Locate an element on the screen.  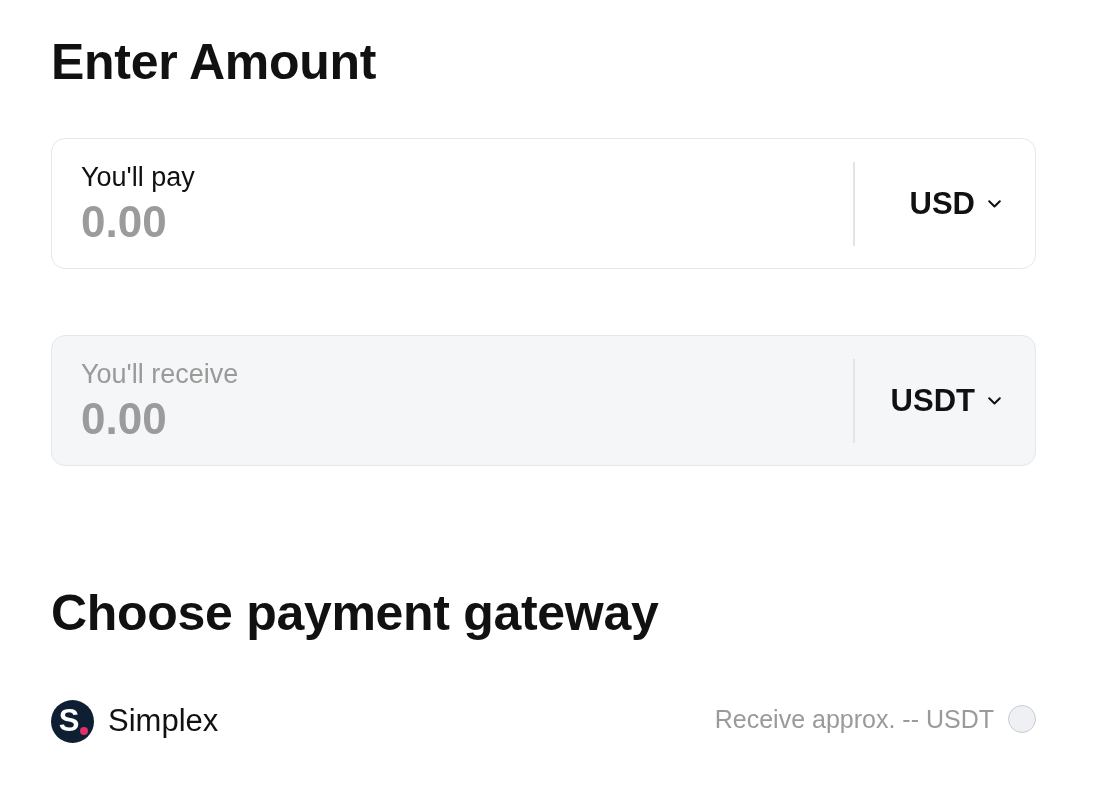
currency-select: USD is located at coordinates (955, 203).